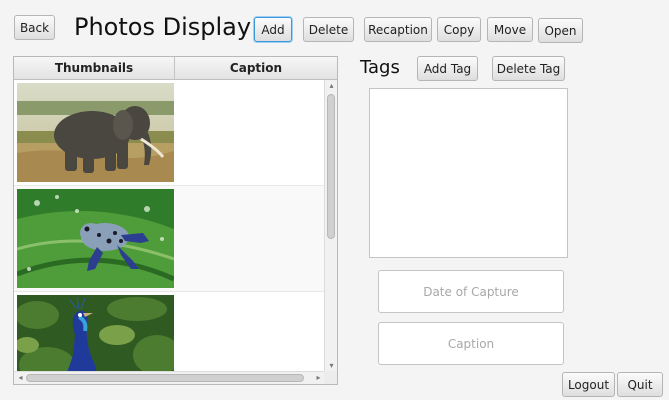  I want to click on table-header: Thumbnails Caption, so click(175, 68).